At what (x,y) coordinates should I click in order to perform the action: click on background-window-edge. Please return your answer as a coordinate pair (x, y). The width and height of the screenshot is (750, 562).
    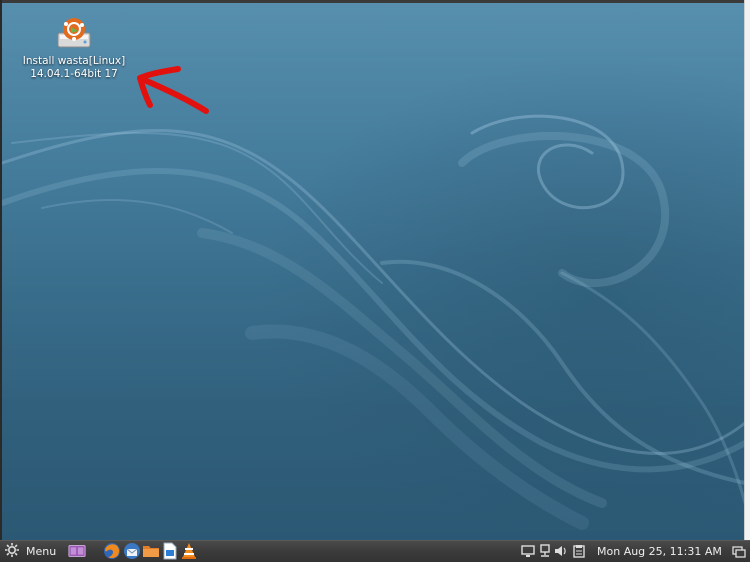
    Looking at the image, I should click on (747, 270).